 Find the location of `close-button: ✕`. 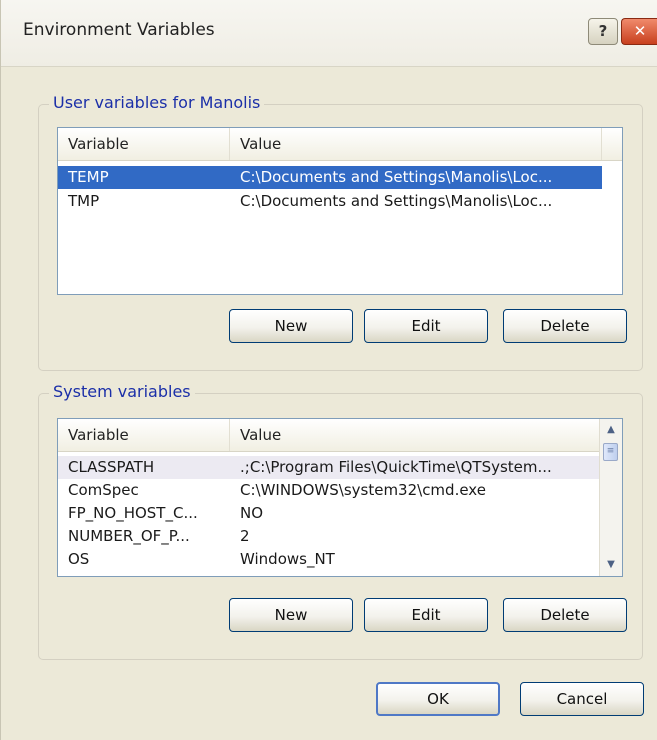

close-button: ✕ is located at coordinates (639, 31).